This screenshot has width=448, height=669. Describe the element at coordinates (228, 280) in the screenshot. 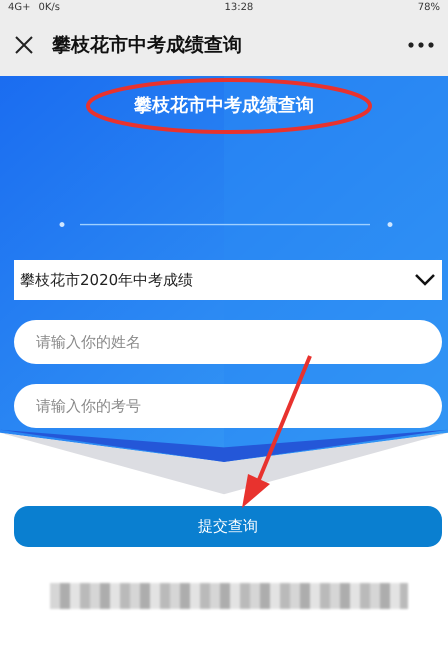

I see `exam-select: 攀枝花市2020年中考成绩` at that location.